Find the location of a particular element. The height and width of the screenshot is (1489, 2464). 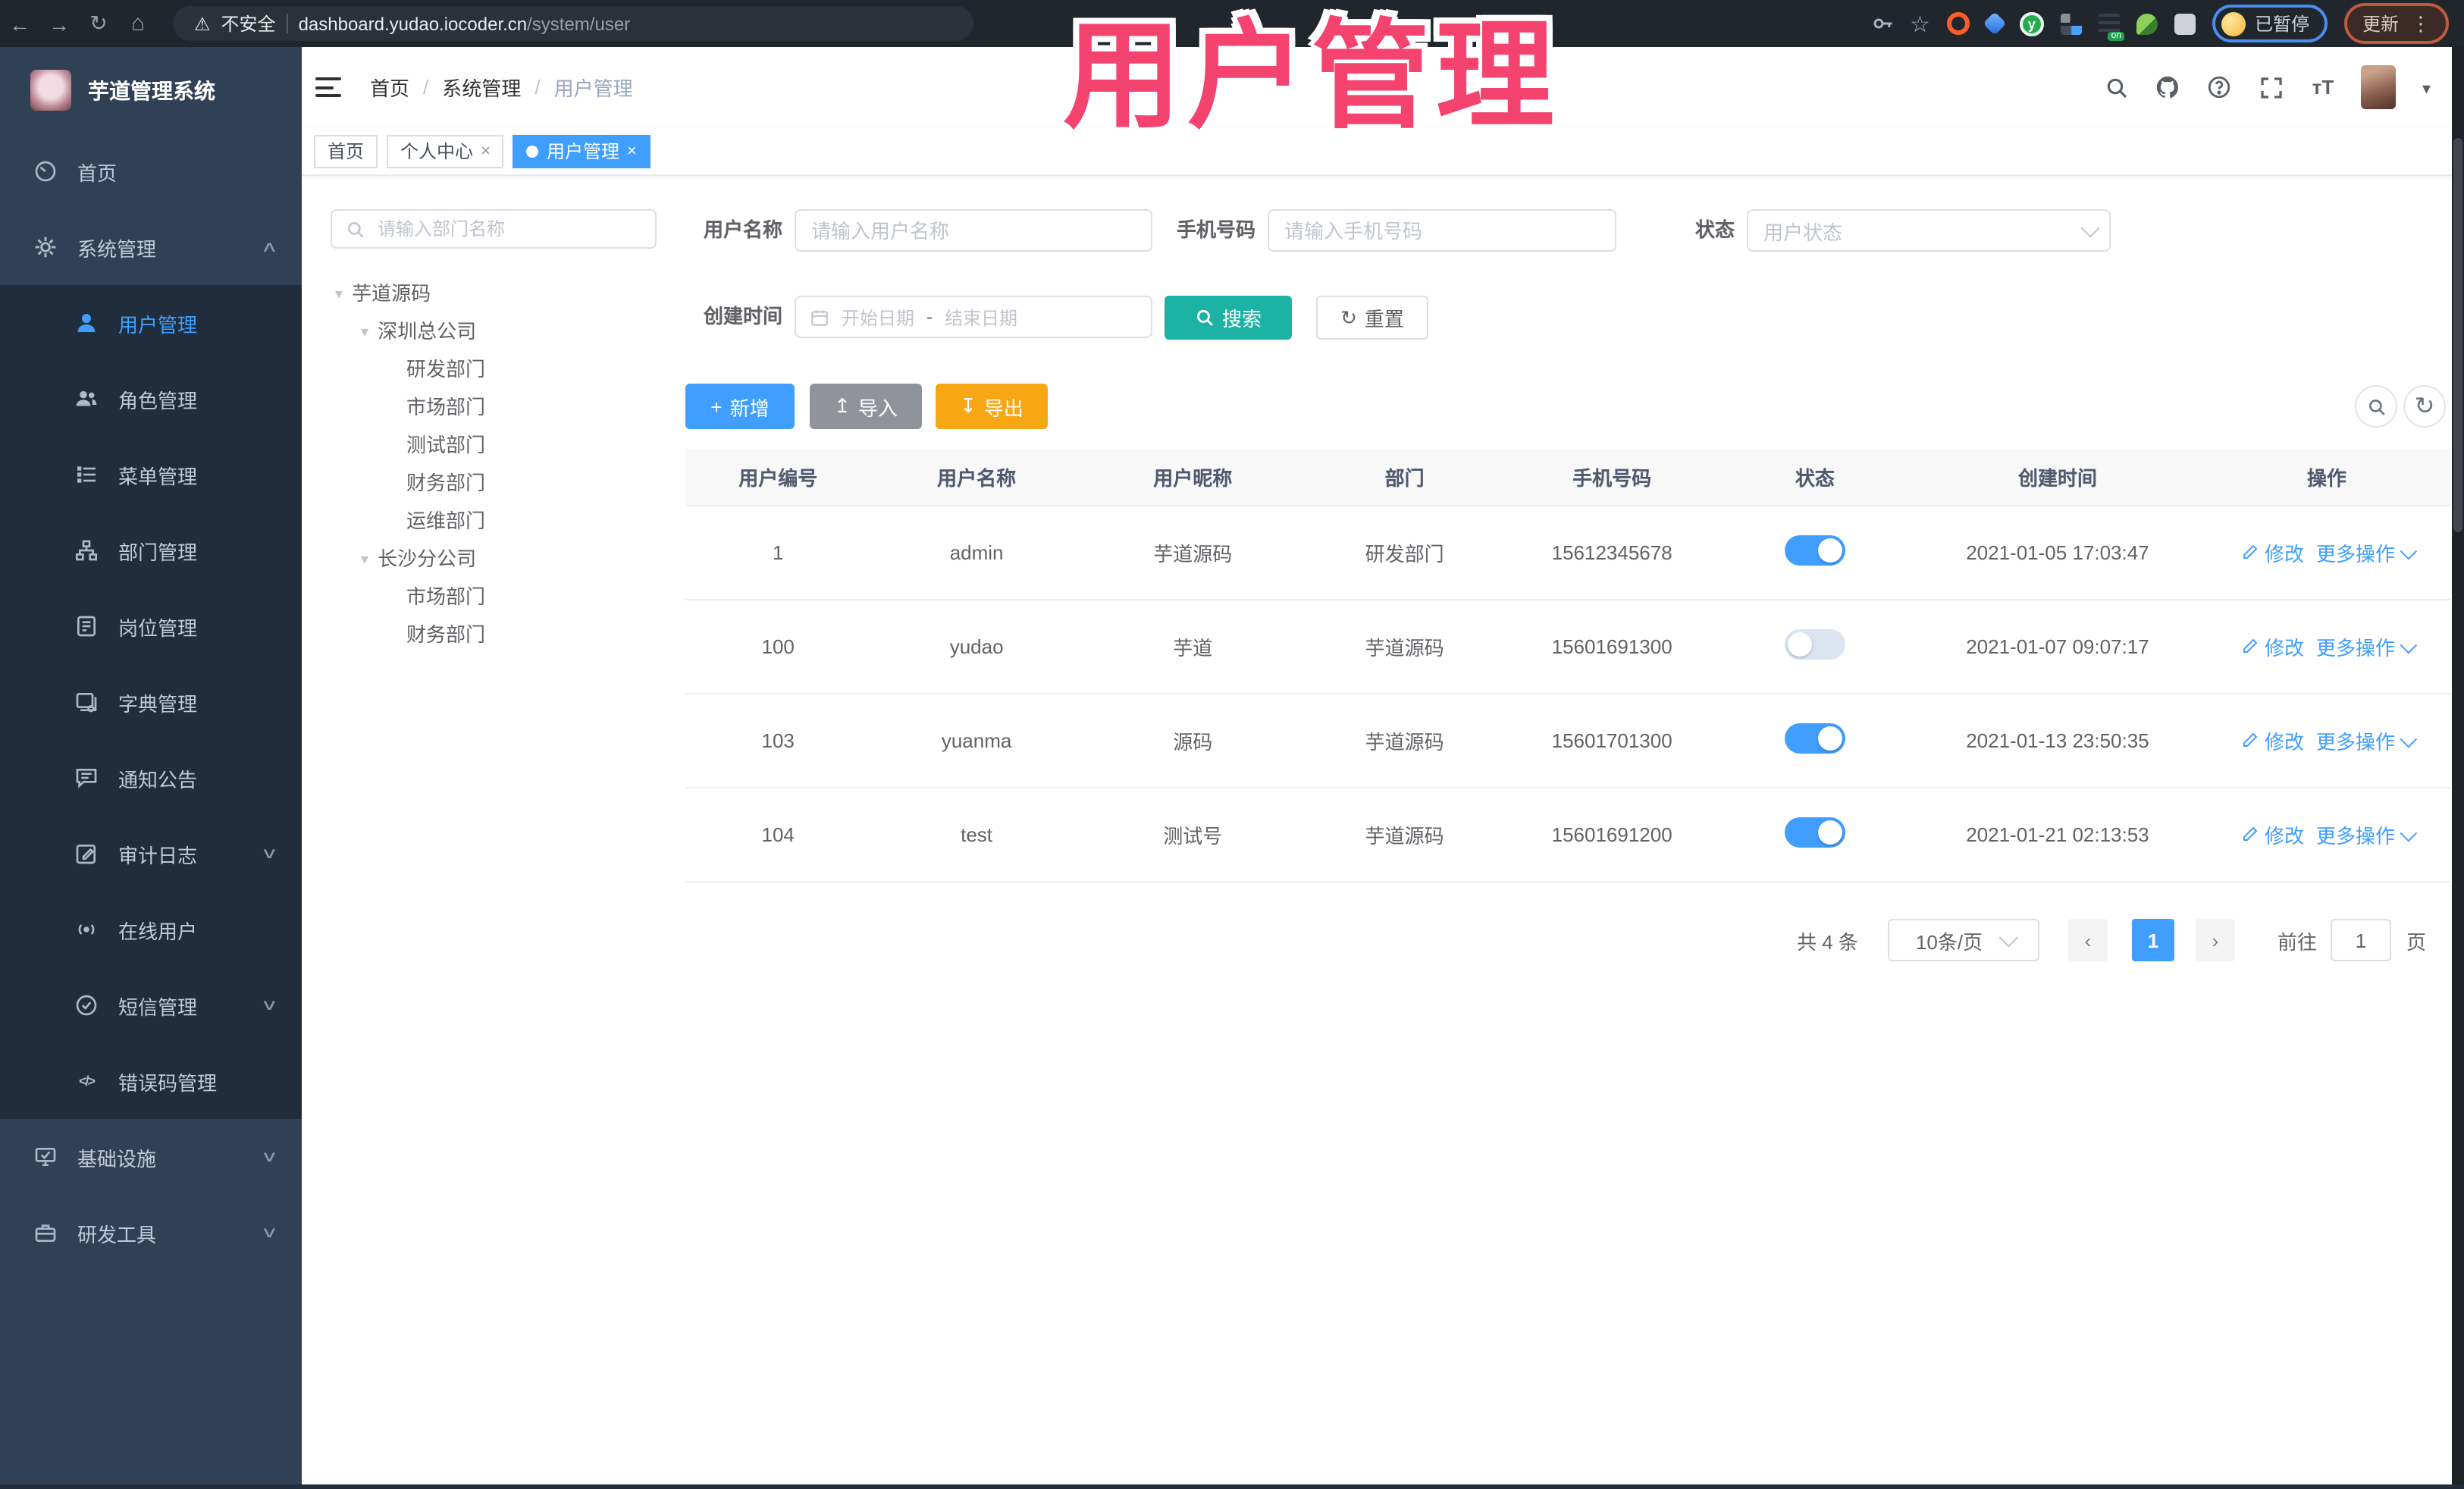

refresh-table-button is located at coordinates (2424, 406).